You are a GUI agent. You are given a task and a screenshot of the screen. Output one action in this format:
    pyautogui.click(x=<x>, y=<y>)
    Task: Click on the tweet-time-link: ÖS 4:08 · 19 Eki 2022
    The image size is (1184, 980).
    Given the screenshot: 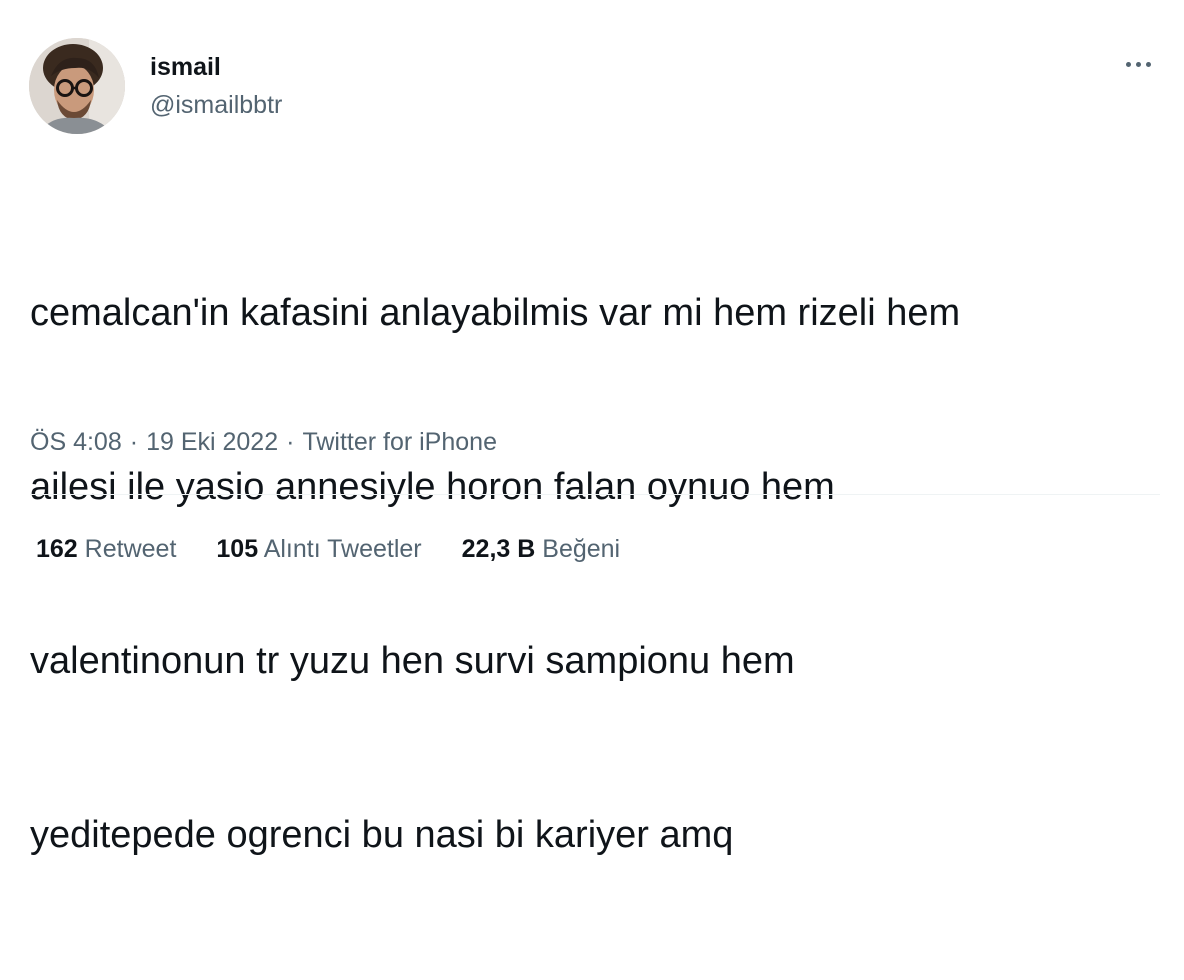 What is the action you would take?
    pyautogui.click(x=154, y=442)
    